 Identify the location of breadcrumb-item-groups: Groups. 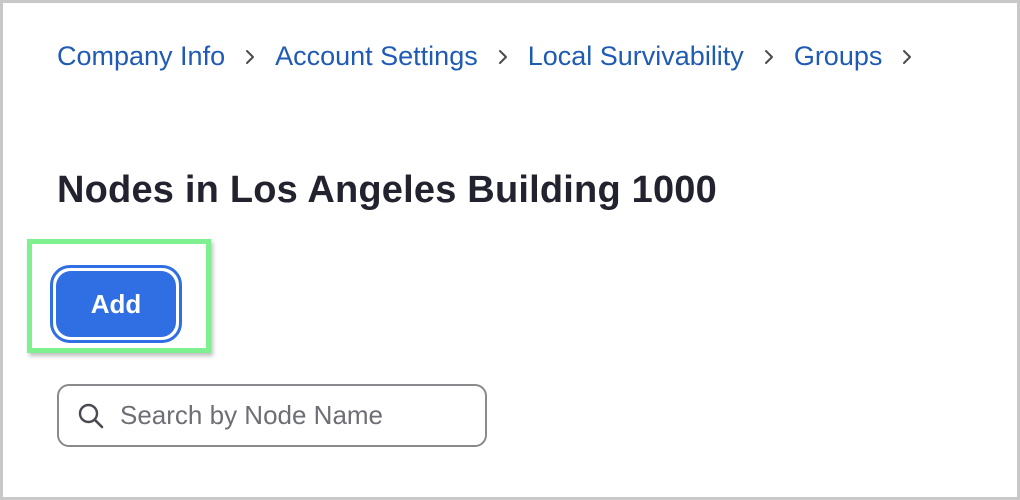
(838, 56).